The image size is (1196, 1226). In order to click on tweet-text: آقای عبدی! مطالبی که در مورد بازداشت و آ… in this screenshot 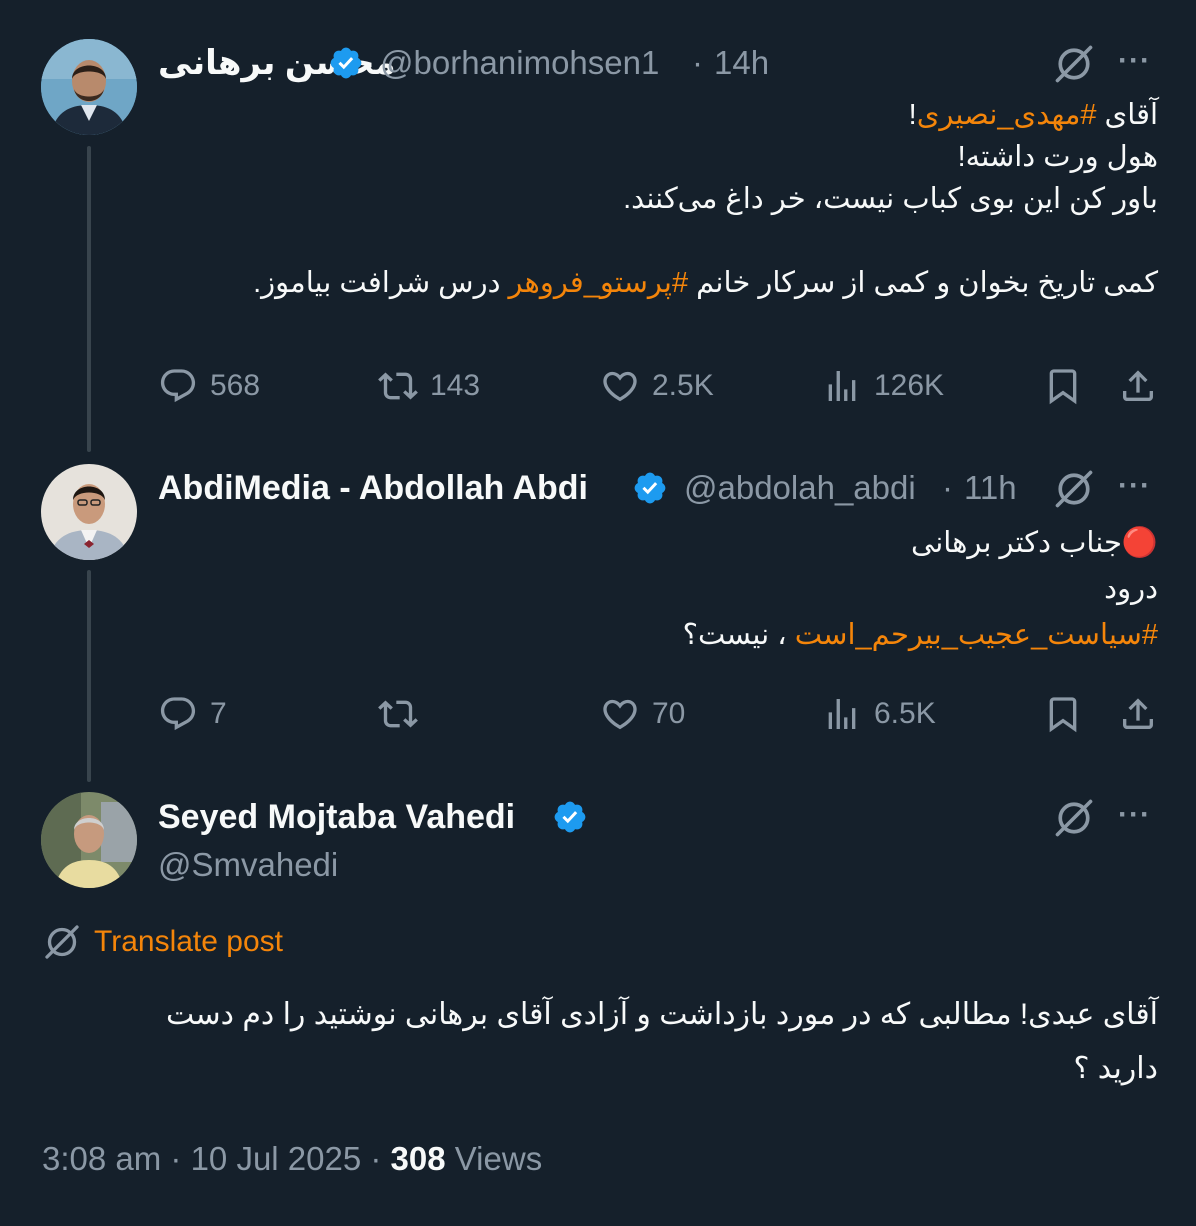, I will do `click(662, 1014)`.